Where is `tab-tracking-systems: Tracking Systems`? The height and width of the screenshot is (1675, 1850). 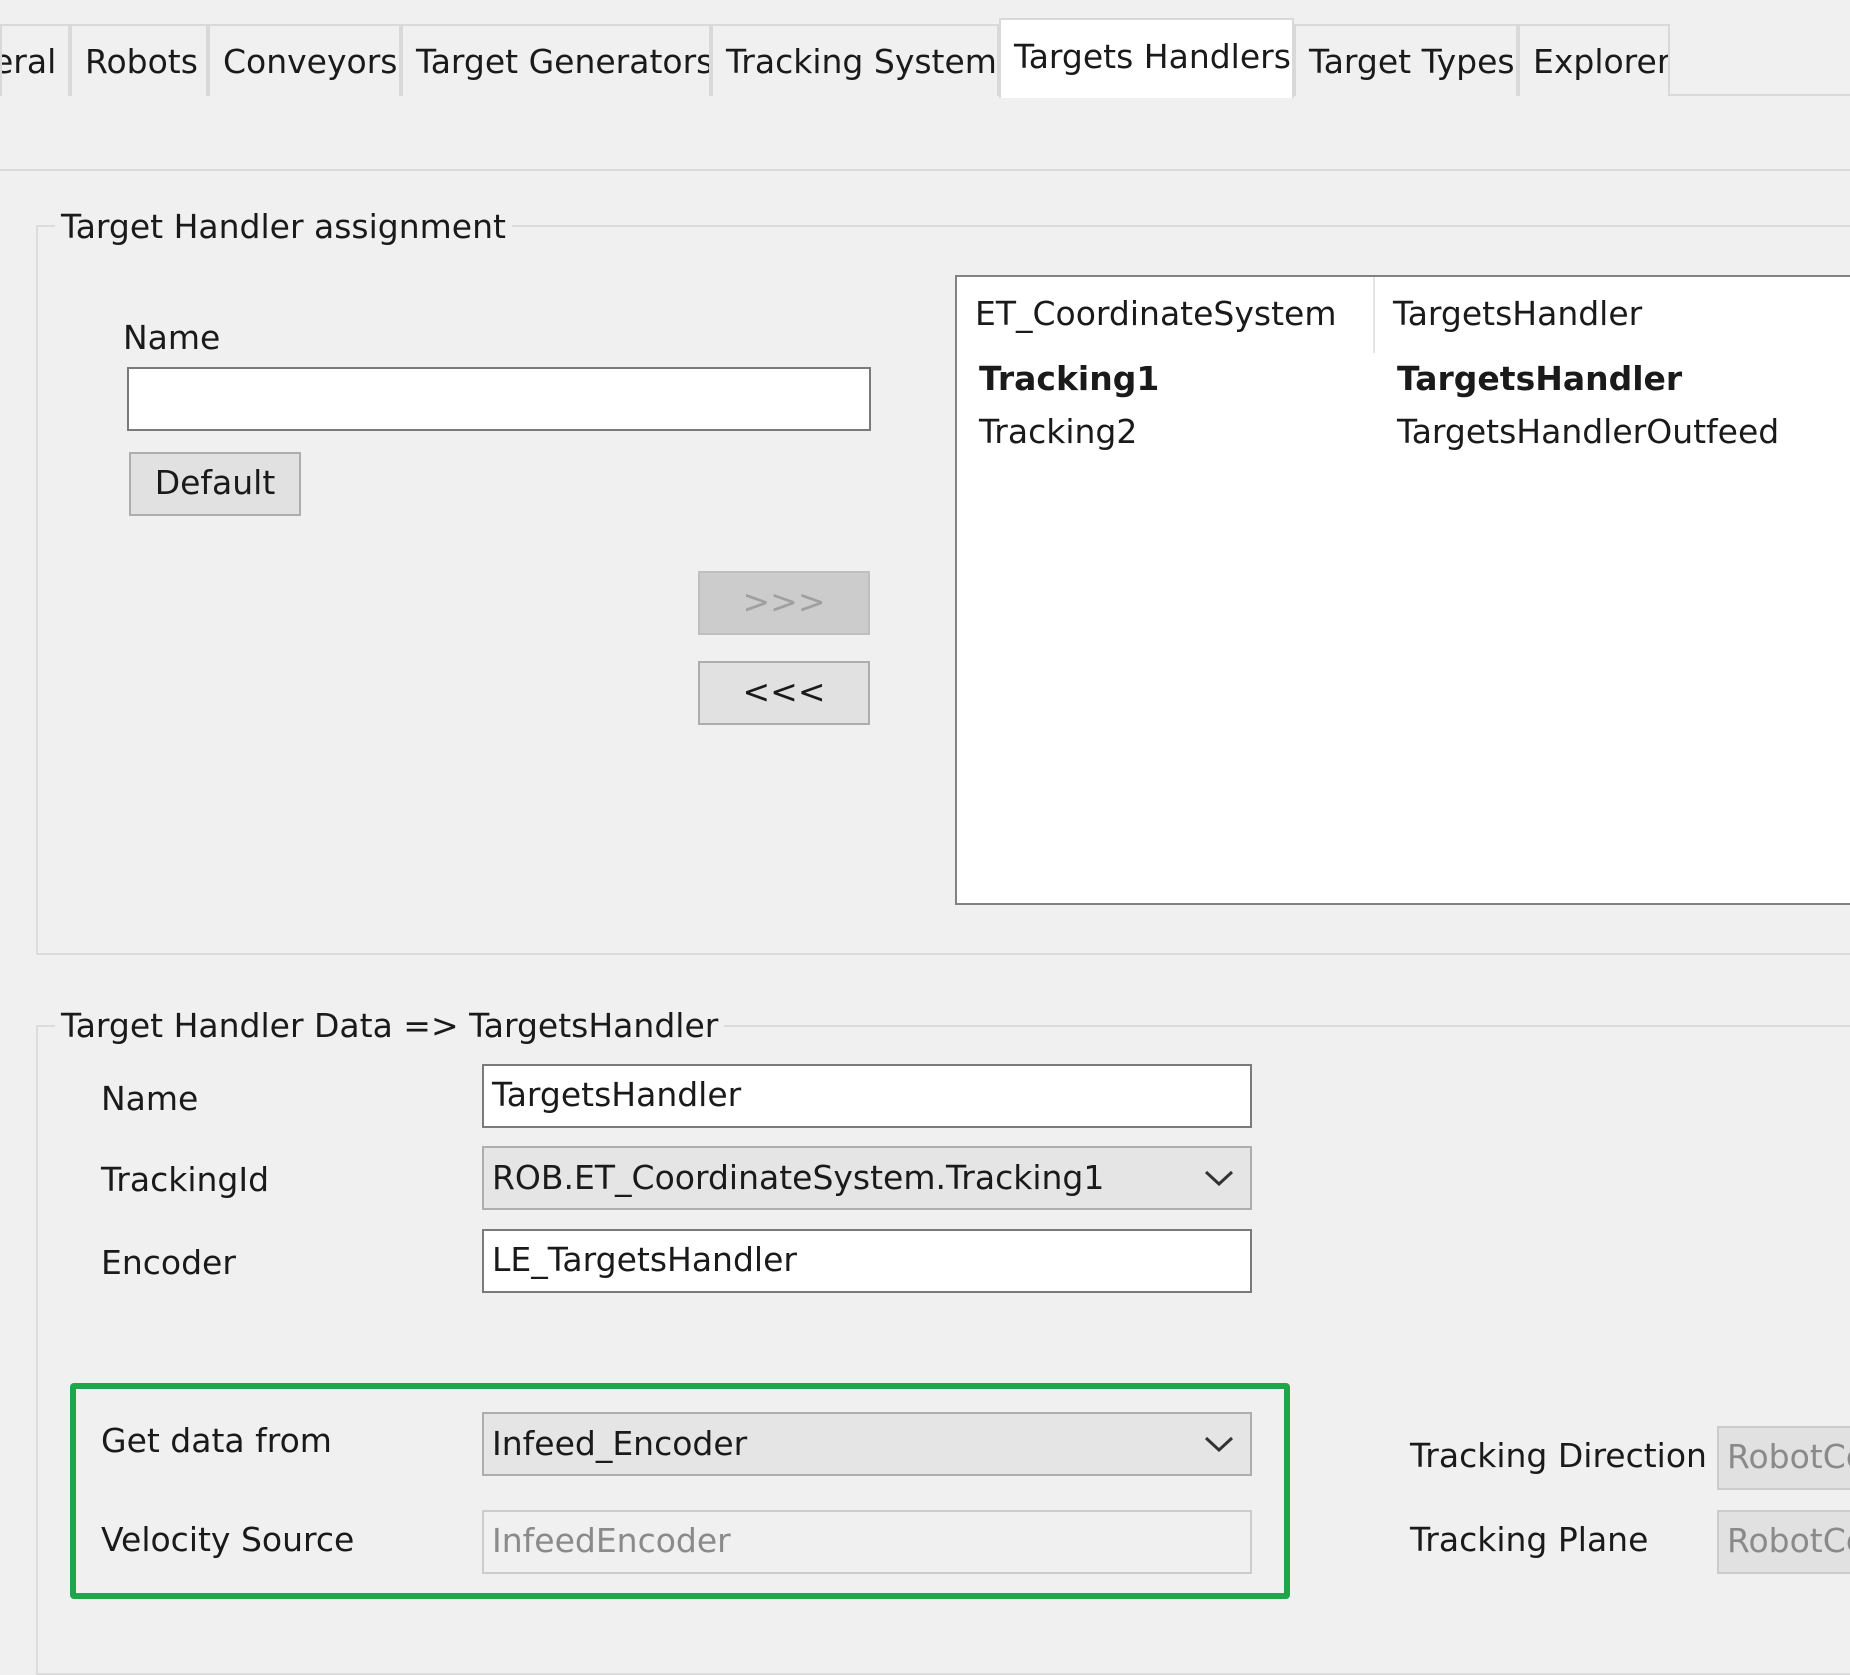 tab-tracking-systems: Tracking Systems is located at coordinates (855, 60).